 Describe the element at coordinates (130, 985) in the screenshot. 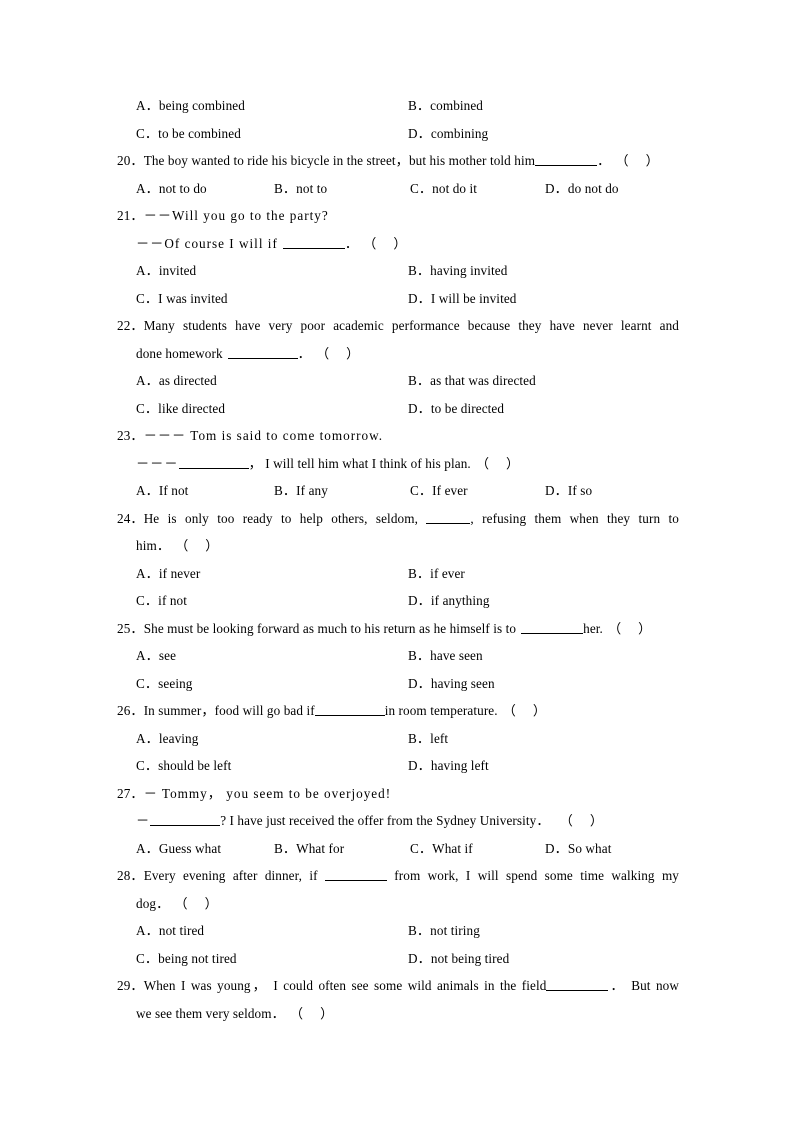

I see `question-number: 29．` at that location.